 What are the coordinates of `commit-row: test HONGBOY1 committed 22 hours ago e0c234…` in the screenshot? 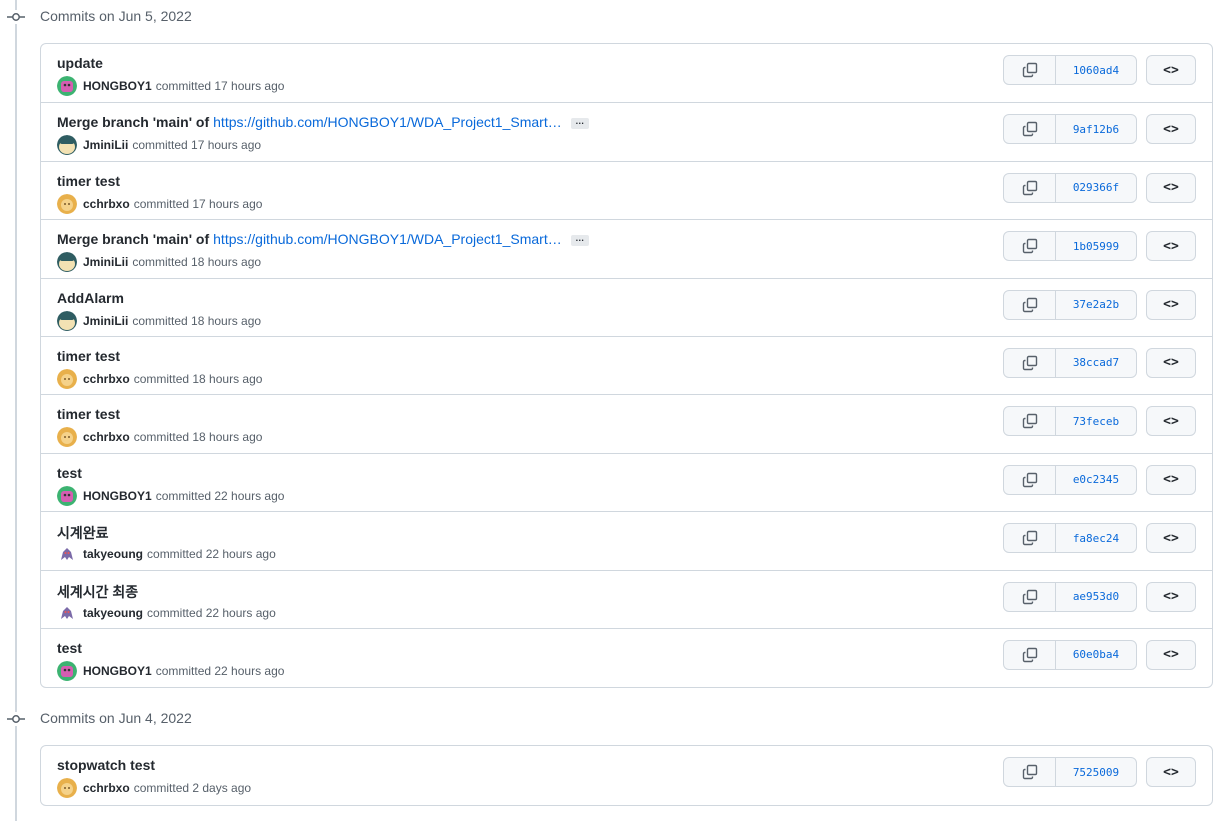 It's located at (626, 481).